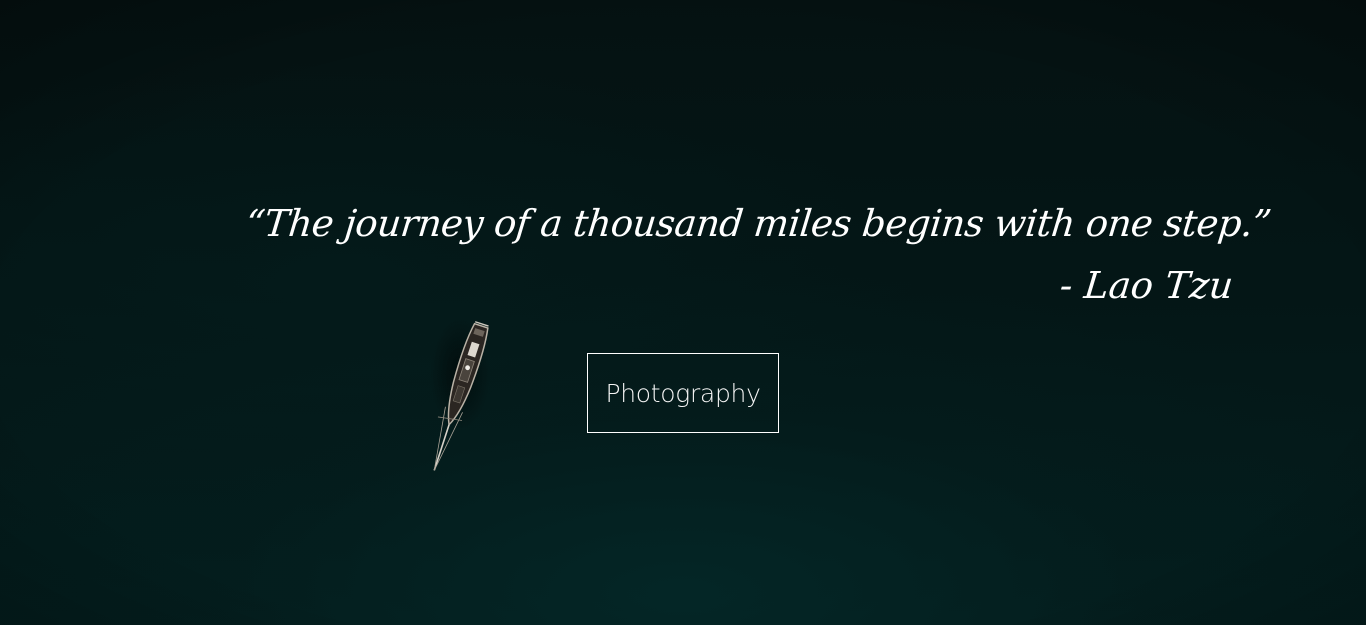 The height and width of the screenshot is (625, 1366). I want to click on photography-button: Photography, so click(683, 393).